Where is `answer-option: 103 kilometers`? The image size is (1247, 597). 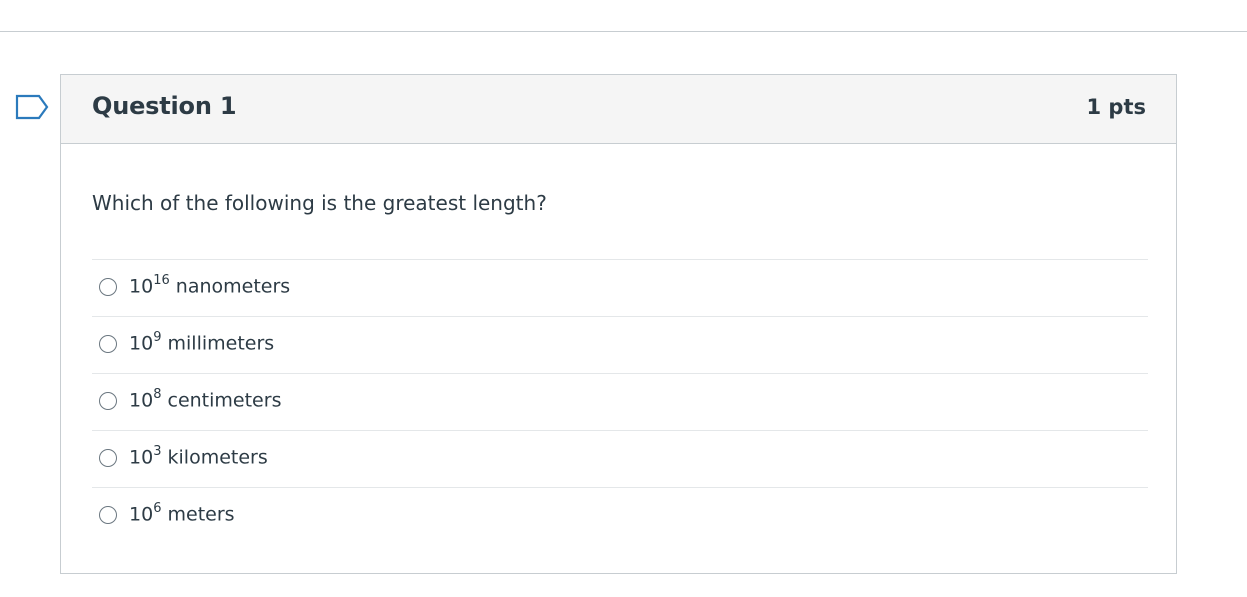
answer-option: 103 kilometers is located at coordinates (620, 458).